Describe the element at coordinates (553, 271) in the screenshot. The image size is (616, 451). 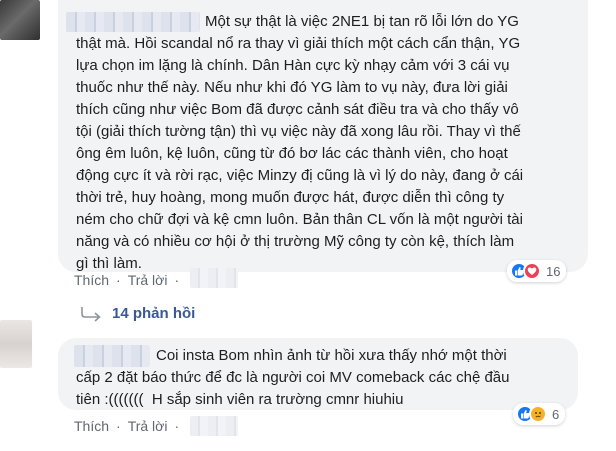
I see `reaction-count: 16` at that location.